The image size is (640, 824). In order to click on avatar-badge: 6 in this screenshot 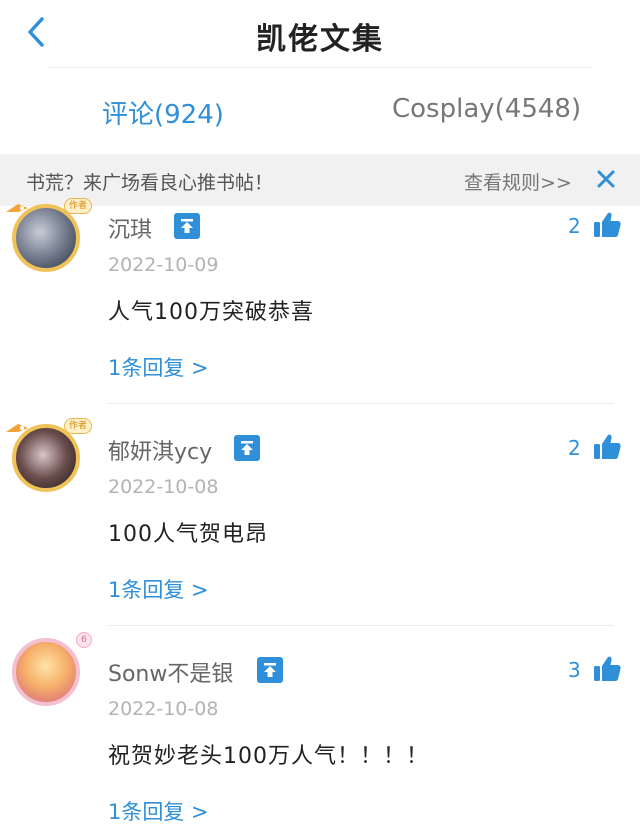, I will do `click(84, 640)`.